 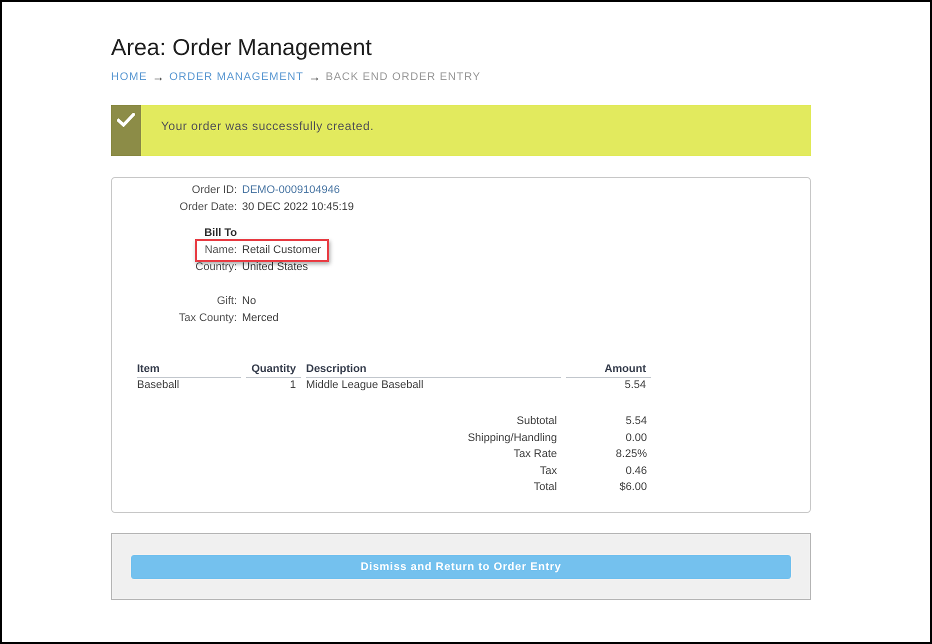 I want to click on field-value: 30 DEC 2022 10:45:19, so click(x=298, y=207).